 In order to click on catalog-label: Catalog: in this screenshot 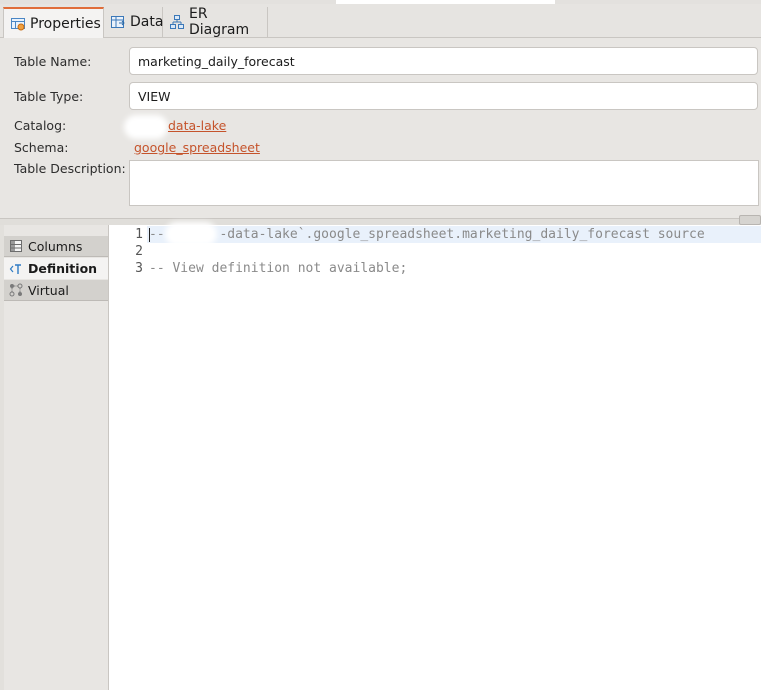, I will do `click(40, 125)`.